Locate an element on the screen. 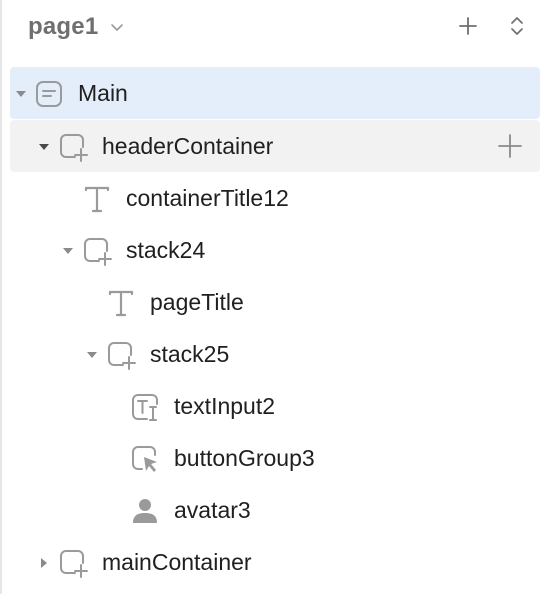  tree-item-label: textInput2 is located at coordinates (225, 406).